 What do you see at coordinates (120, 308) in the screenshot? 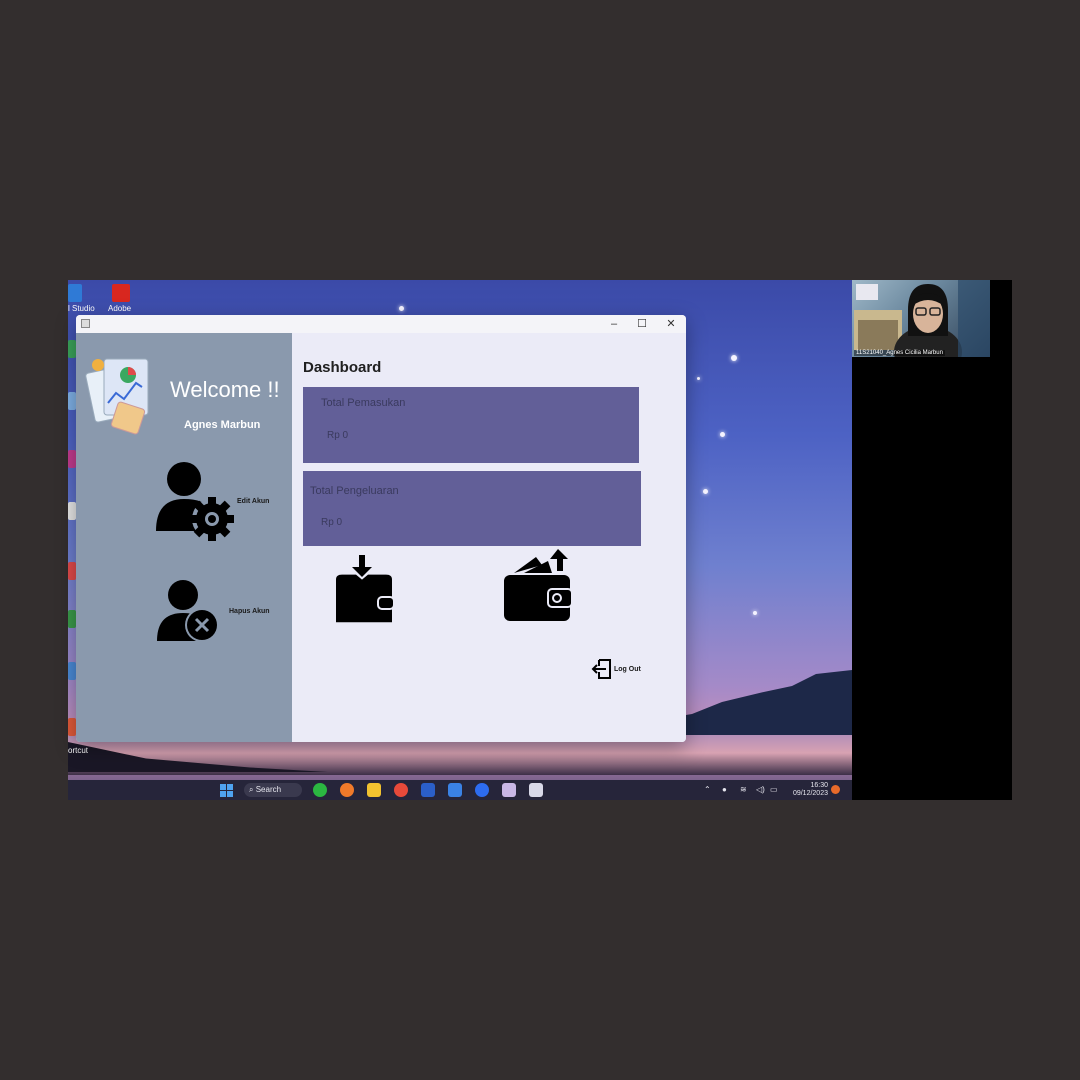
I see `desktop-icon-label: Adobe` at bounding box center [120, 308].